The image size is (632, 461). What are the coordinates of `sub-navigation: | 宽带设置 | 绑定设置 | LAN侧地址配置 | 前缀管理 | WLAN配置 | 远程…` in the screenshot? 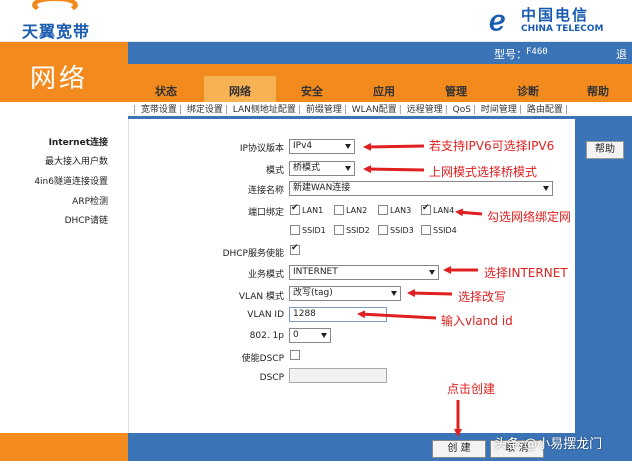 It's located at (380, 109).